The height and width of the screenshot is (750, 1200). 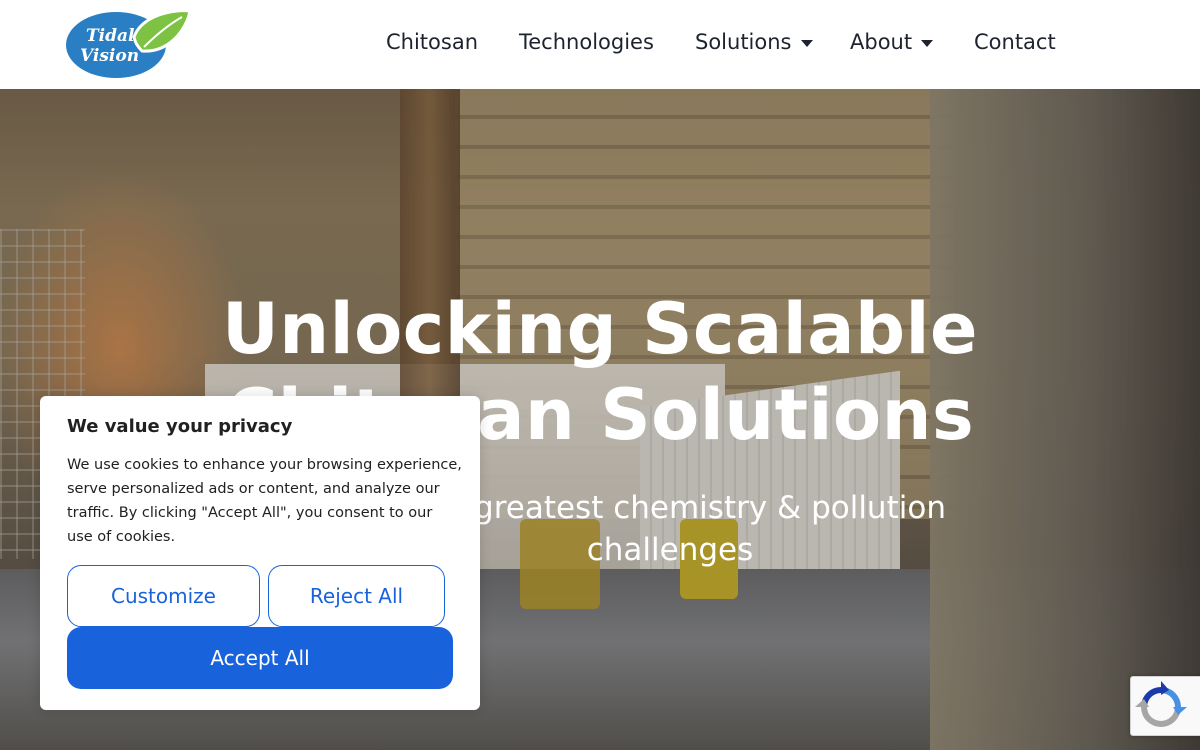 I want to click on hero-title-line1: Unlocking Scalable, so click(x=600, y=329).